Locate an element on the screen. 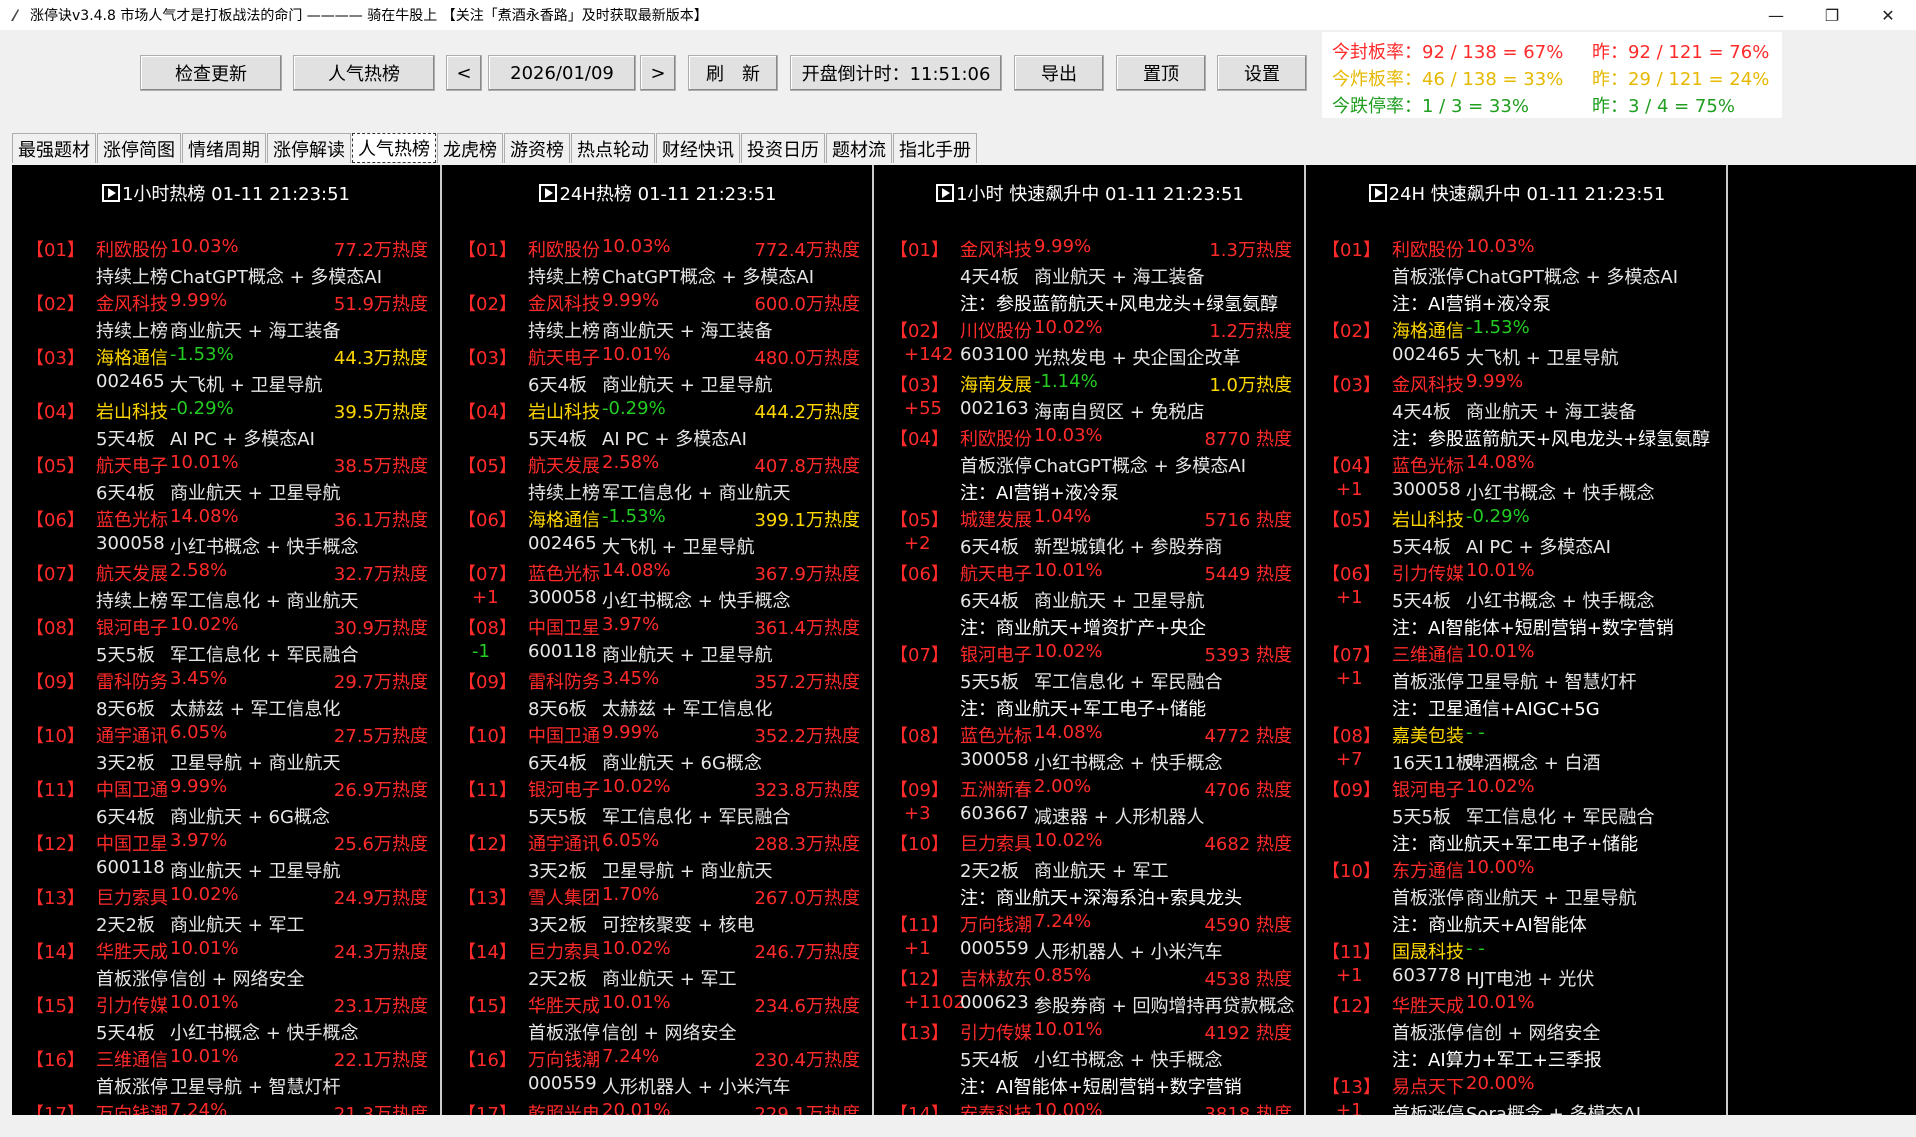  list-item: 【16】 三维通信 10.01% 22.1万热度 首板涨停 卫星导航 + 智慧灯杆 is located at coordinates (226, 1072).